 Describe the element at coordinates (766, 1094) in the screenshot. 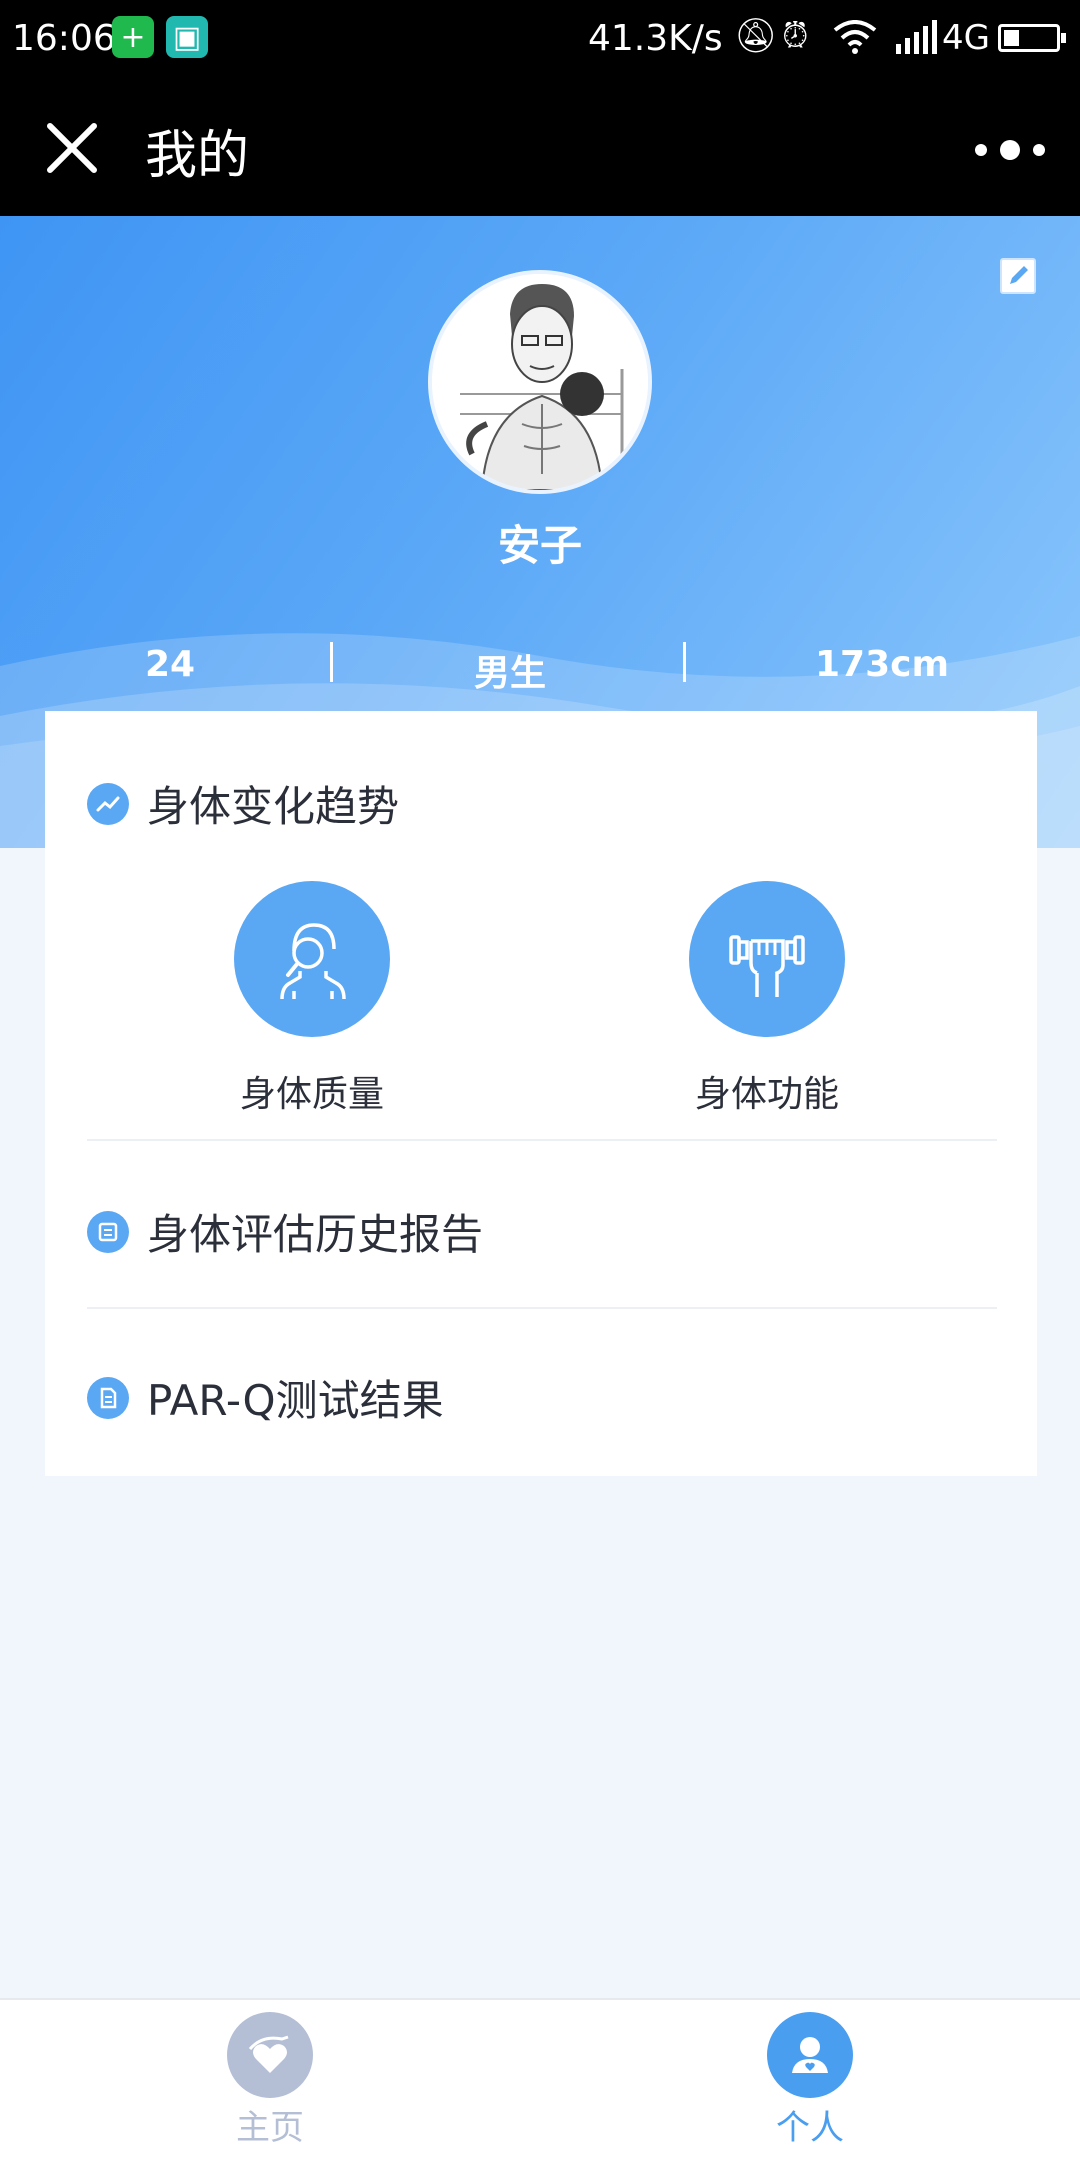

I see `body-function-label: 身体功能` at that location.